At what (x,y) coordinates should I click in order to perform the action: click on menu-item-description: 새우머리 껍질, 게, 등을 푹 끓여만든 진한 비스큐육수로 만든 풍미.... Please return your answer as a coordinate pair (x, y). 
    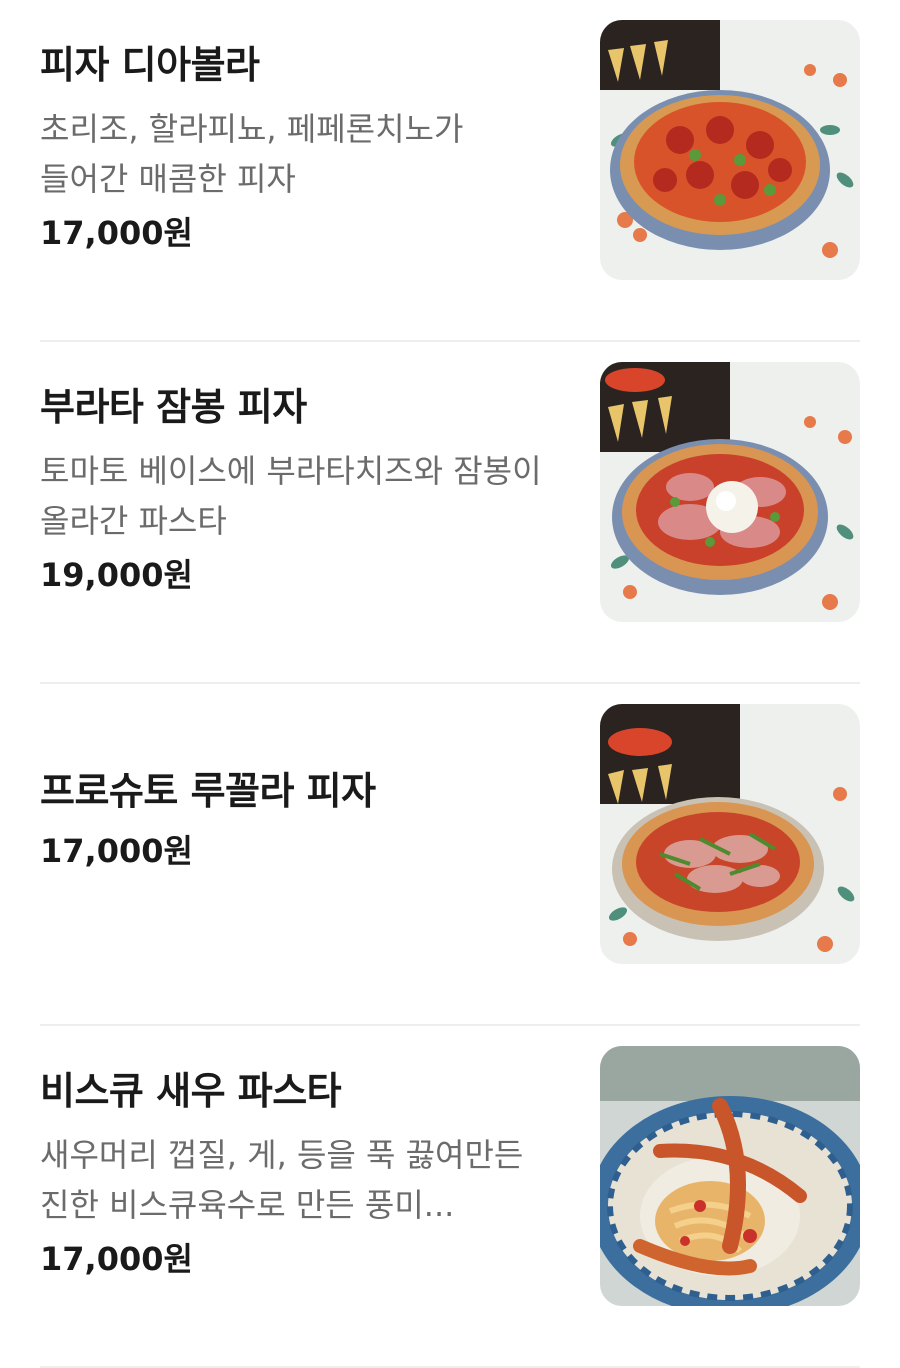
    Looking at the image, I should click on (282, 1180).